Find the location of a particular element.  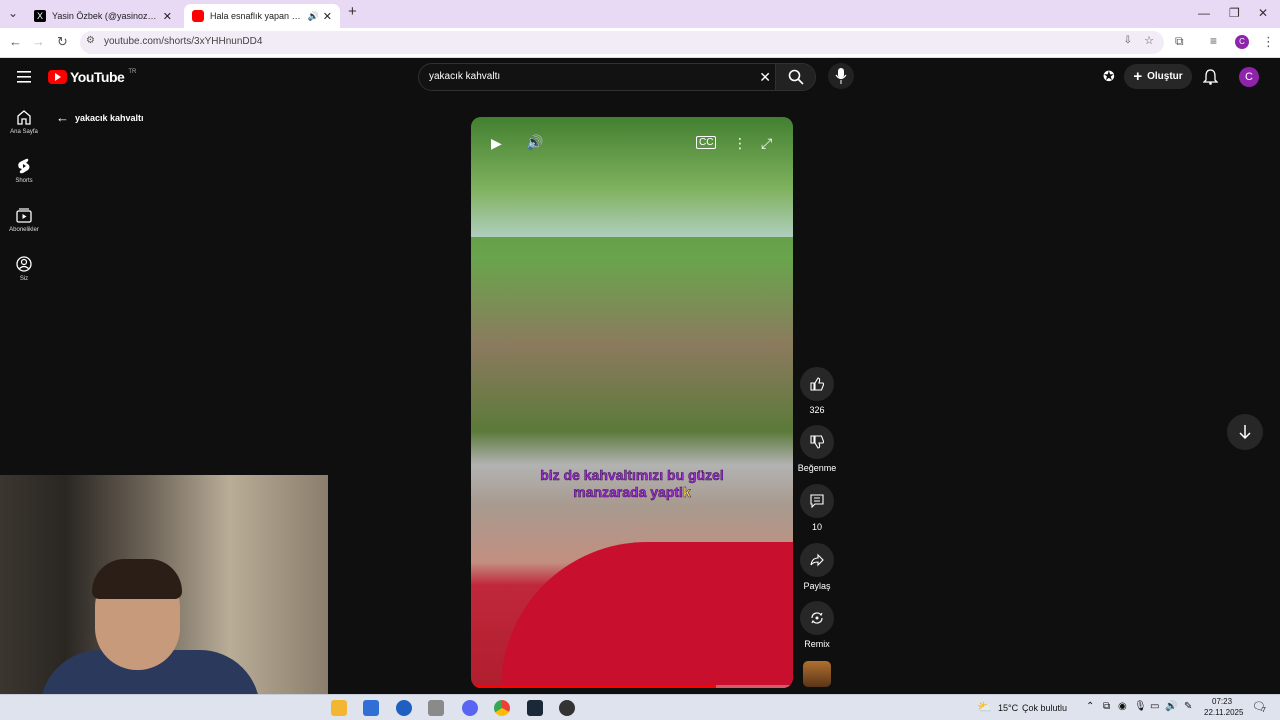

like-button: 326 is located at coordinates (817, 391).